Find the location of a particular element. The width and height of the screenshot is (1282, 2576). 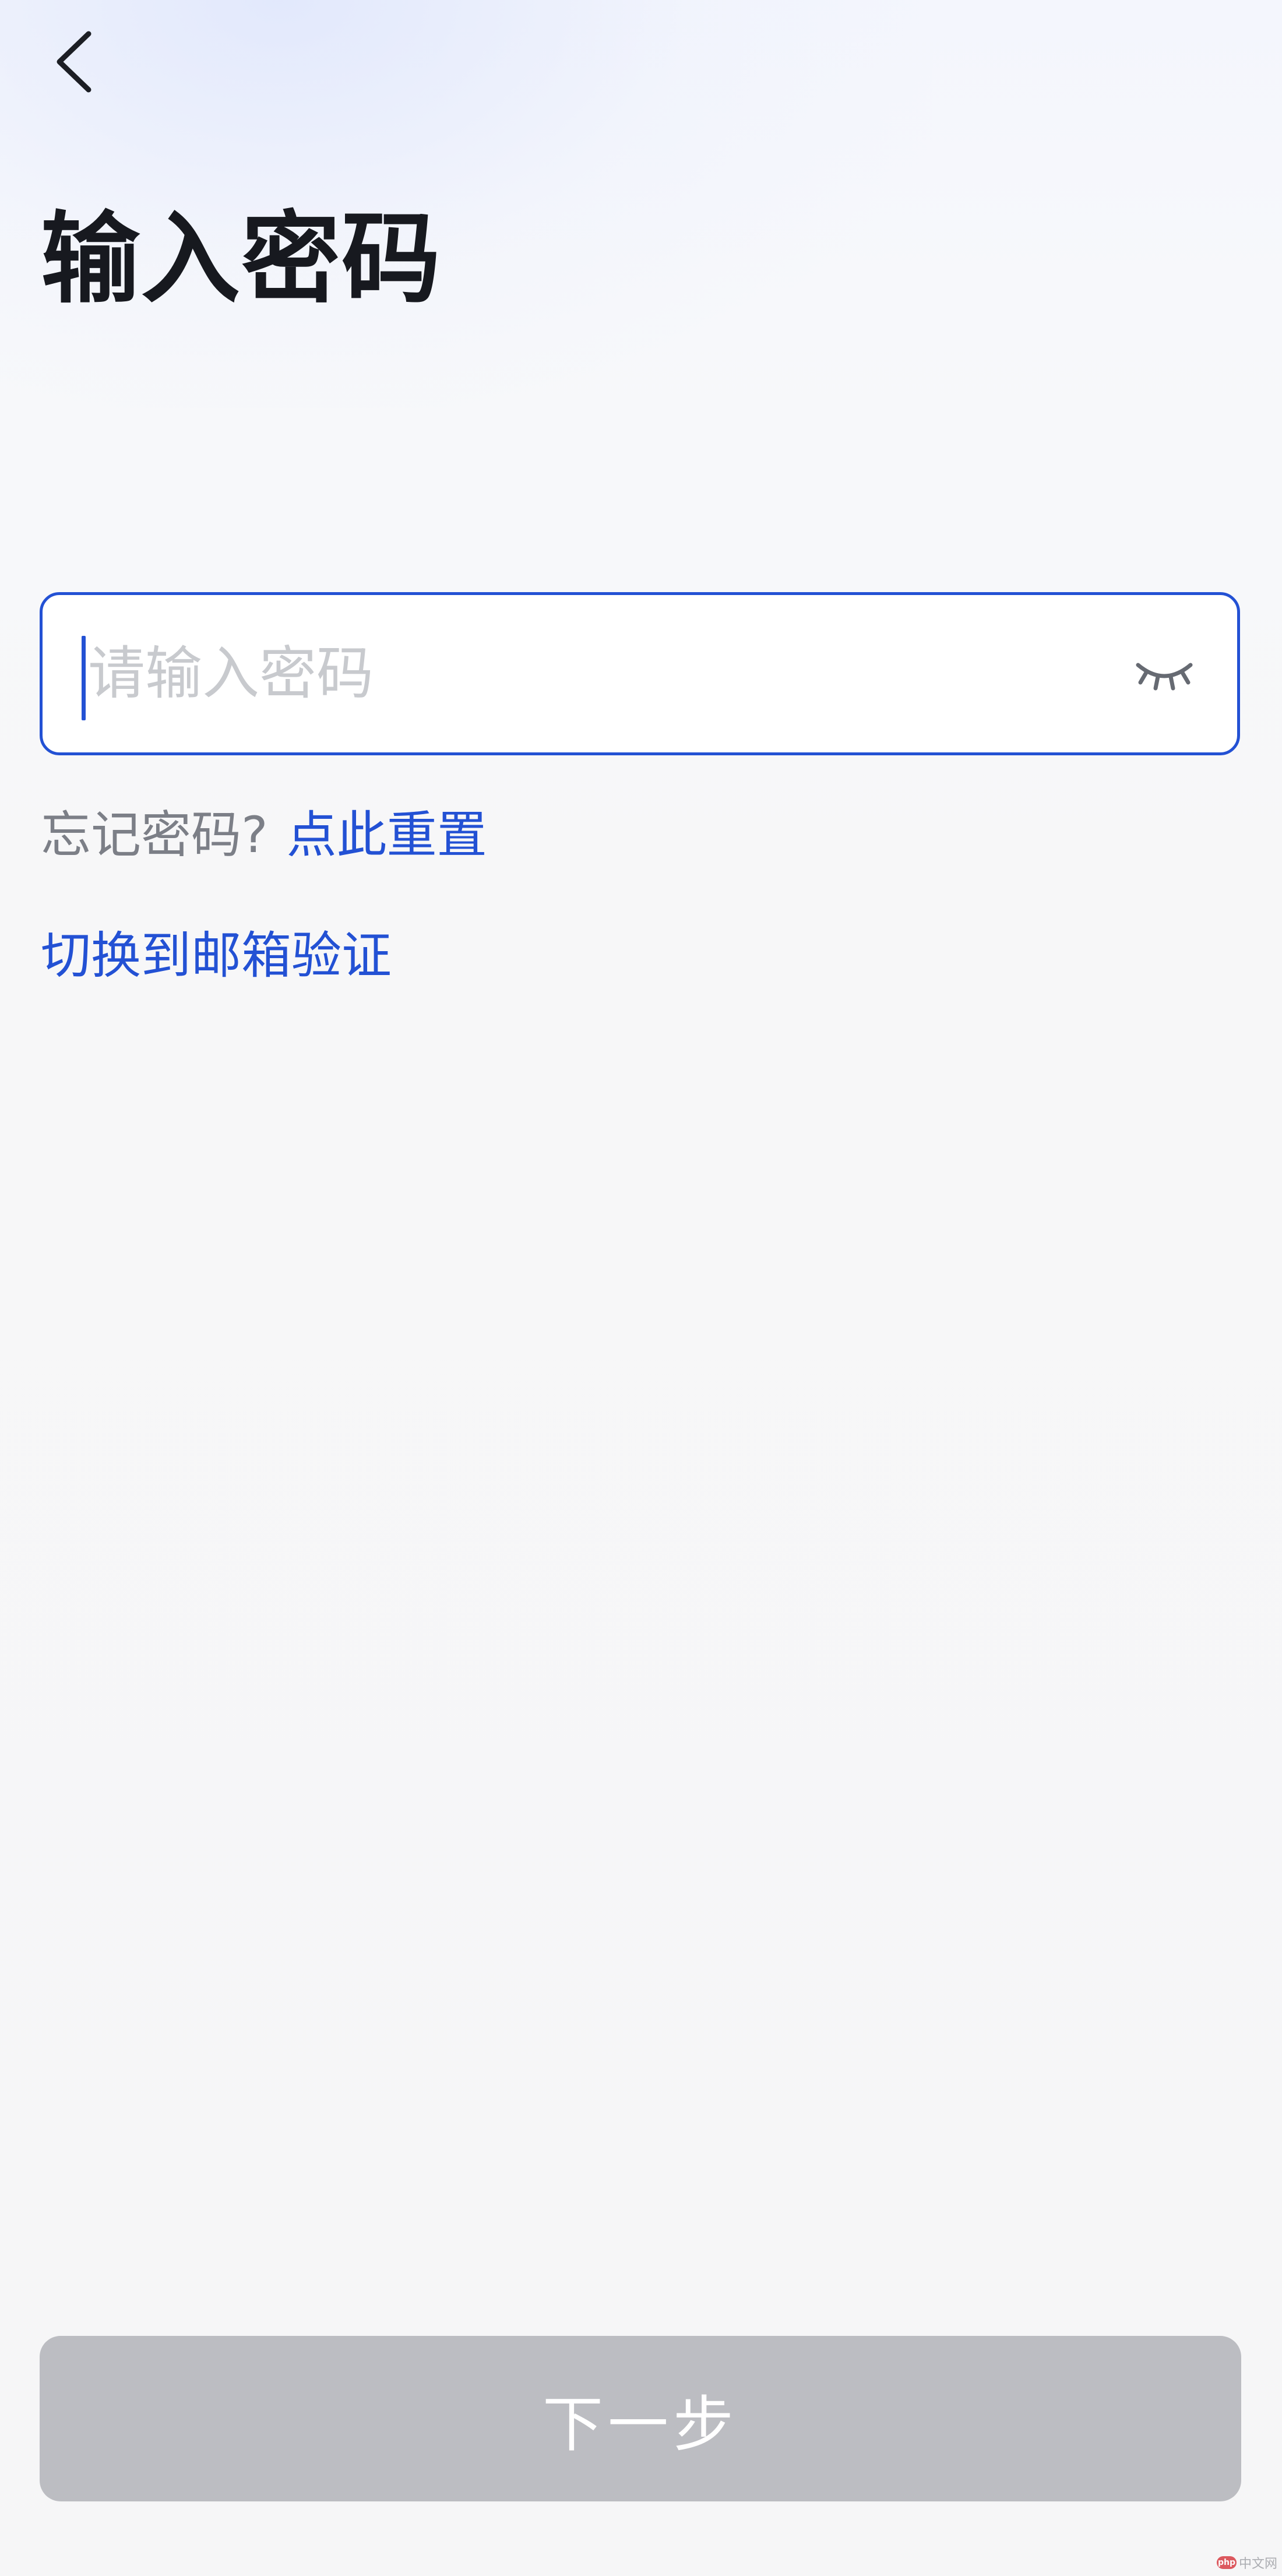

password-input is located at coordinates (601, 673).